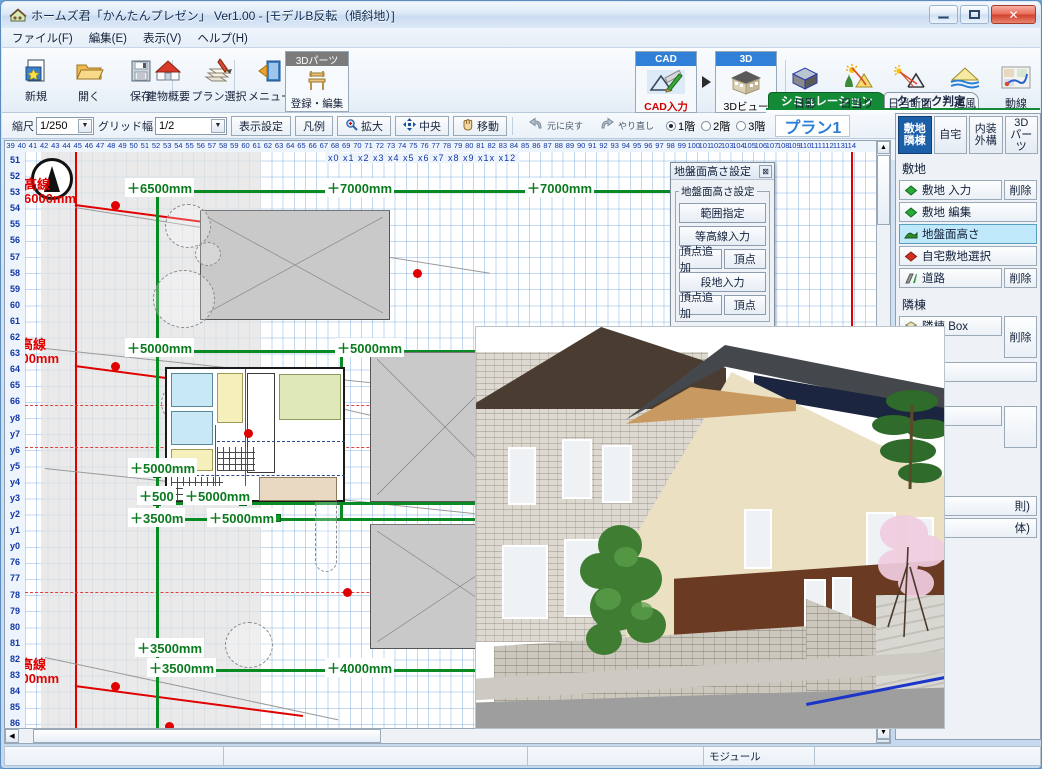  Describe the element at coordinates (222, 38) in the screenshot. I see `menu-item-help: ヘルプ(H)` at that location.